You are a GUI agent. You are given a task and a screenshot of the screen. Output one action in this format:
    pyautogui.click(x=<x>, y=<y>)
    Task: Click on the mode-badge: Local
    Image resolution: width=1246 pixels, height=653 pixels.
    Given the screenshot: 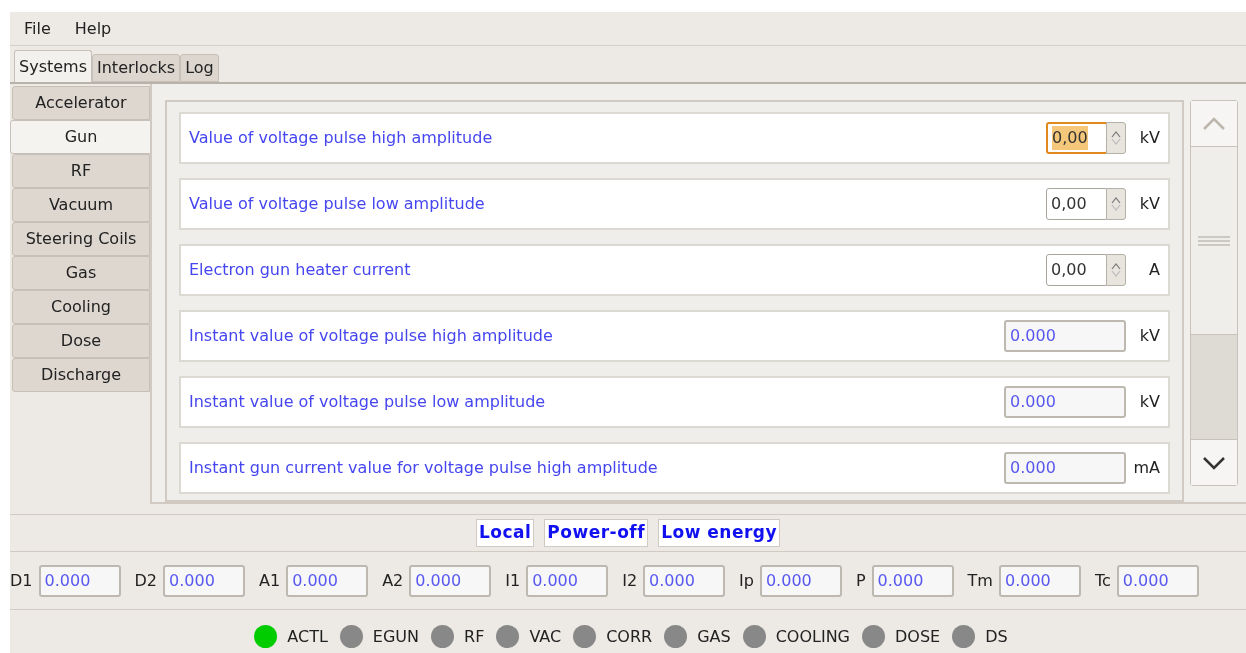 What is the action you would take?
    pyautogui.click(x=505, y=533)
    